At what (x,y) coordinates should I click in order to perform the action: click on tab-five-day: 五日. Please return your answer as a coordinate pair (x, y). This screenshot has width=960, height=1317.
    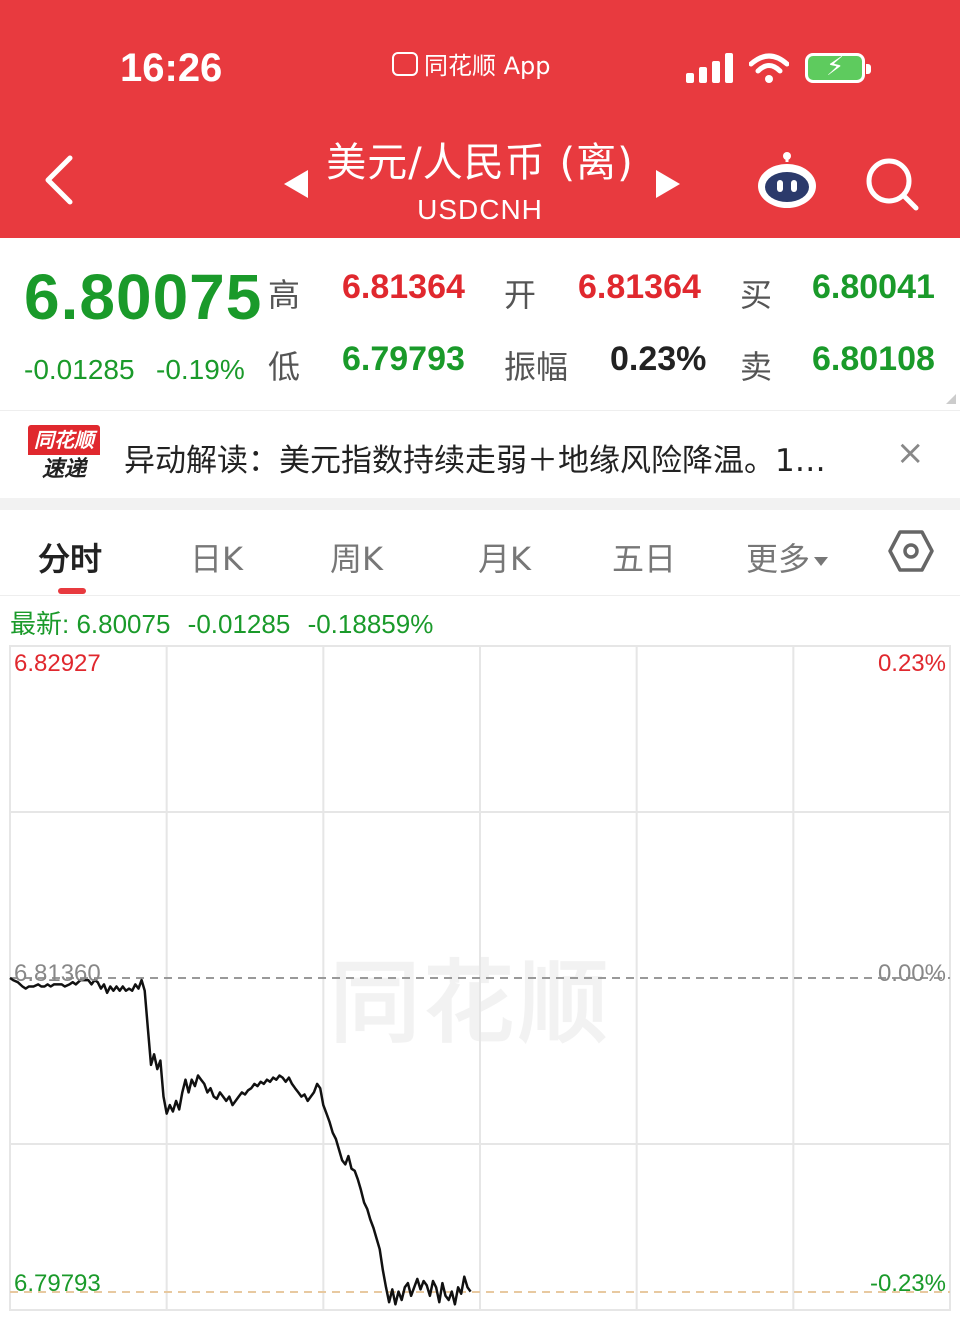
    Looking at the image, I should click on (644, 557).